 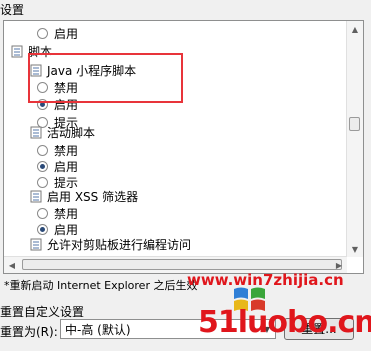 What do you see at coordinates (42, 312) in the screenshot?
I see `reset-section-title: 重置自定义设置` at bounding box center [42, 312].